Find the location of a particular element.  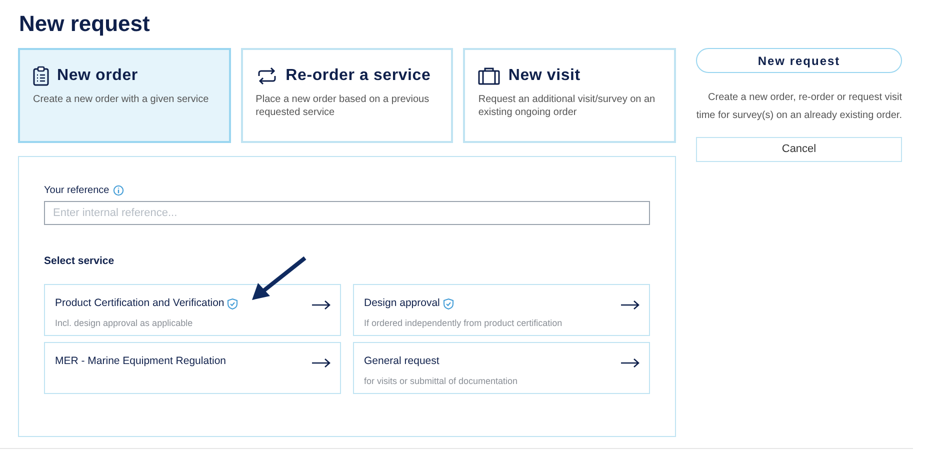

service-card: General request for visits or submittal of documentation is located at coordinates (501, 368).